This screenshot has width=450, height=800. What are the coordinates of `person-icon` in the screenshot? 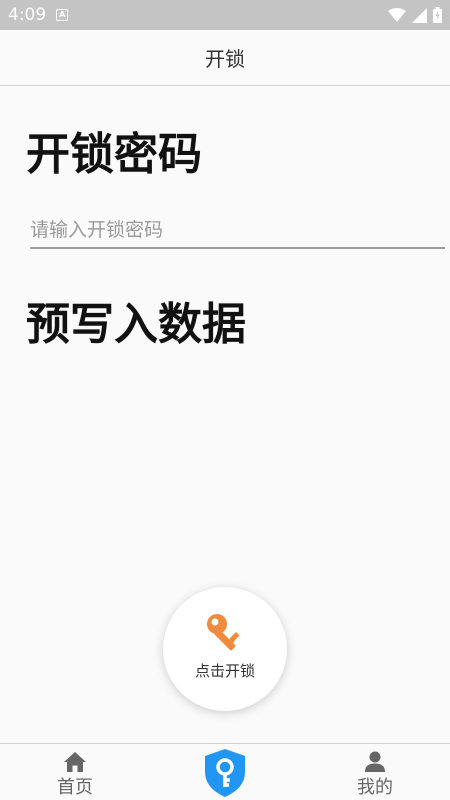 It's located at (375, 761).